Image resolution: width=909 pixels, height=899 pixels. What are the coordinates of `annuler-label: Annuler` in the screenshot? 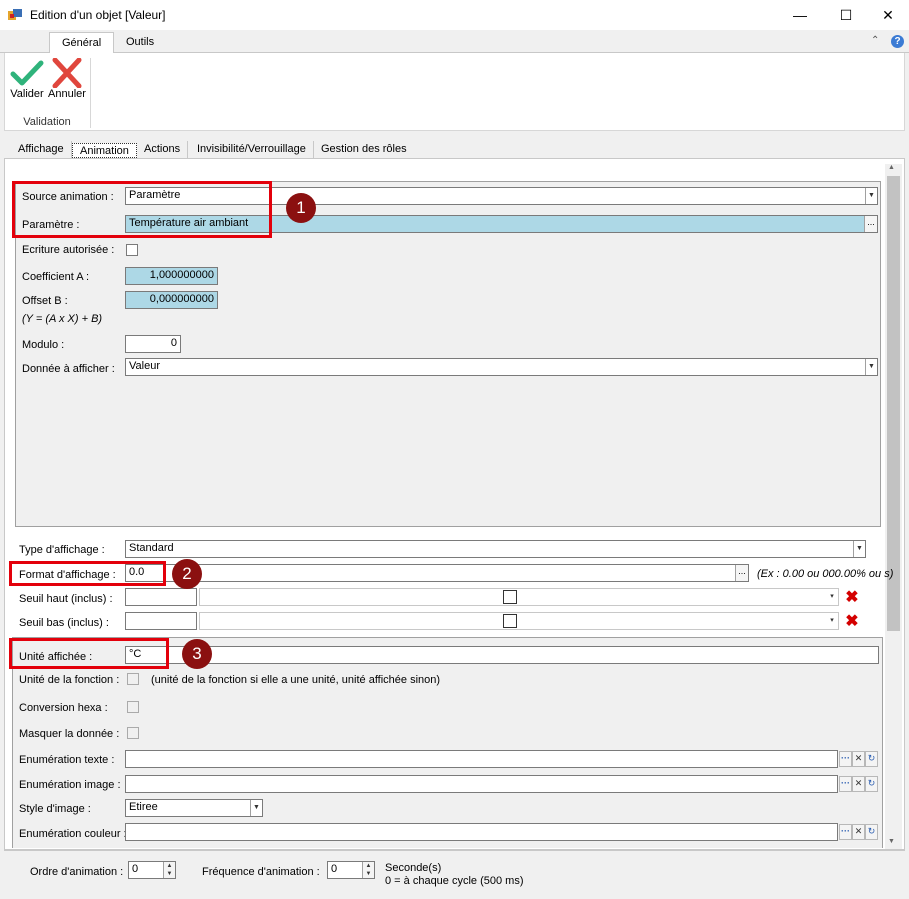 It's located at (67, 94).